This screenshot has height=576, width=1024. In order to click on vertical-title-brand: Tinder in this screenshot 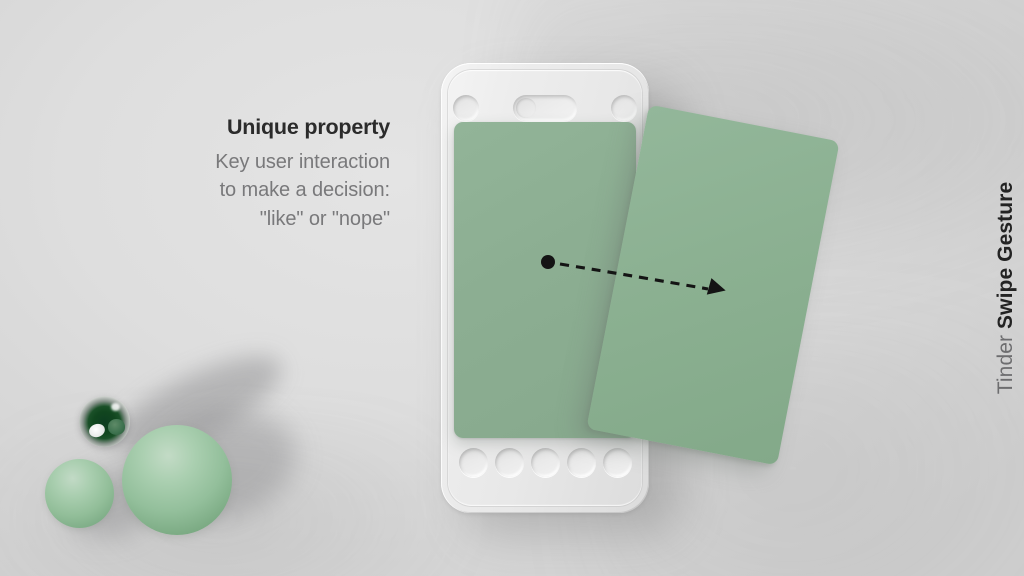, I will do `click(1005, 364)`.